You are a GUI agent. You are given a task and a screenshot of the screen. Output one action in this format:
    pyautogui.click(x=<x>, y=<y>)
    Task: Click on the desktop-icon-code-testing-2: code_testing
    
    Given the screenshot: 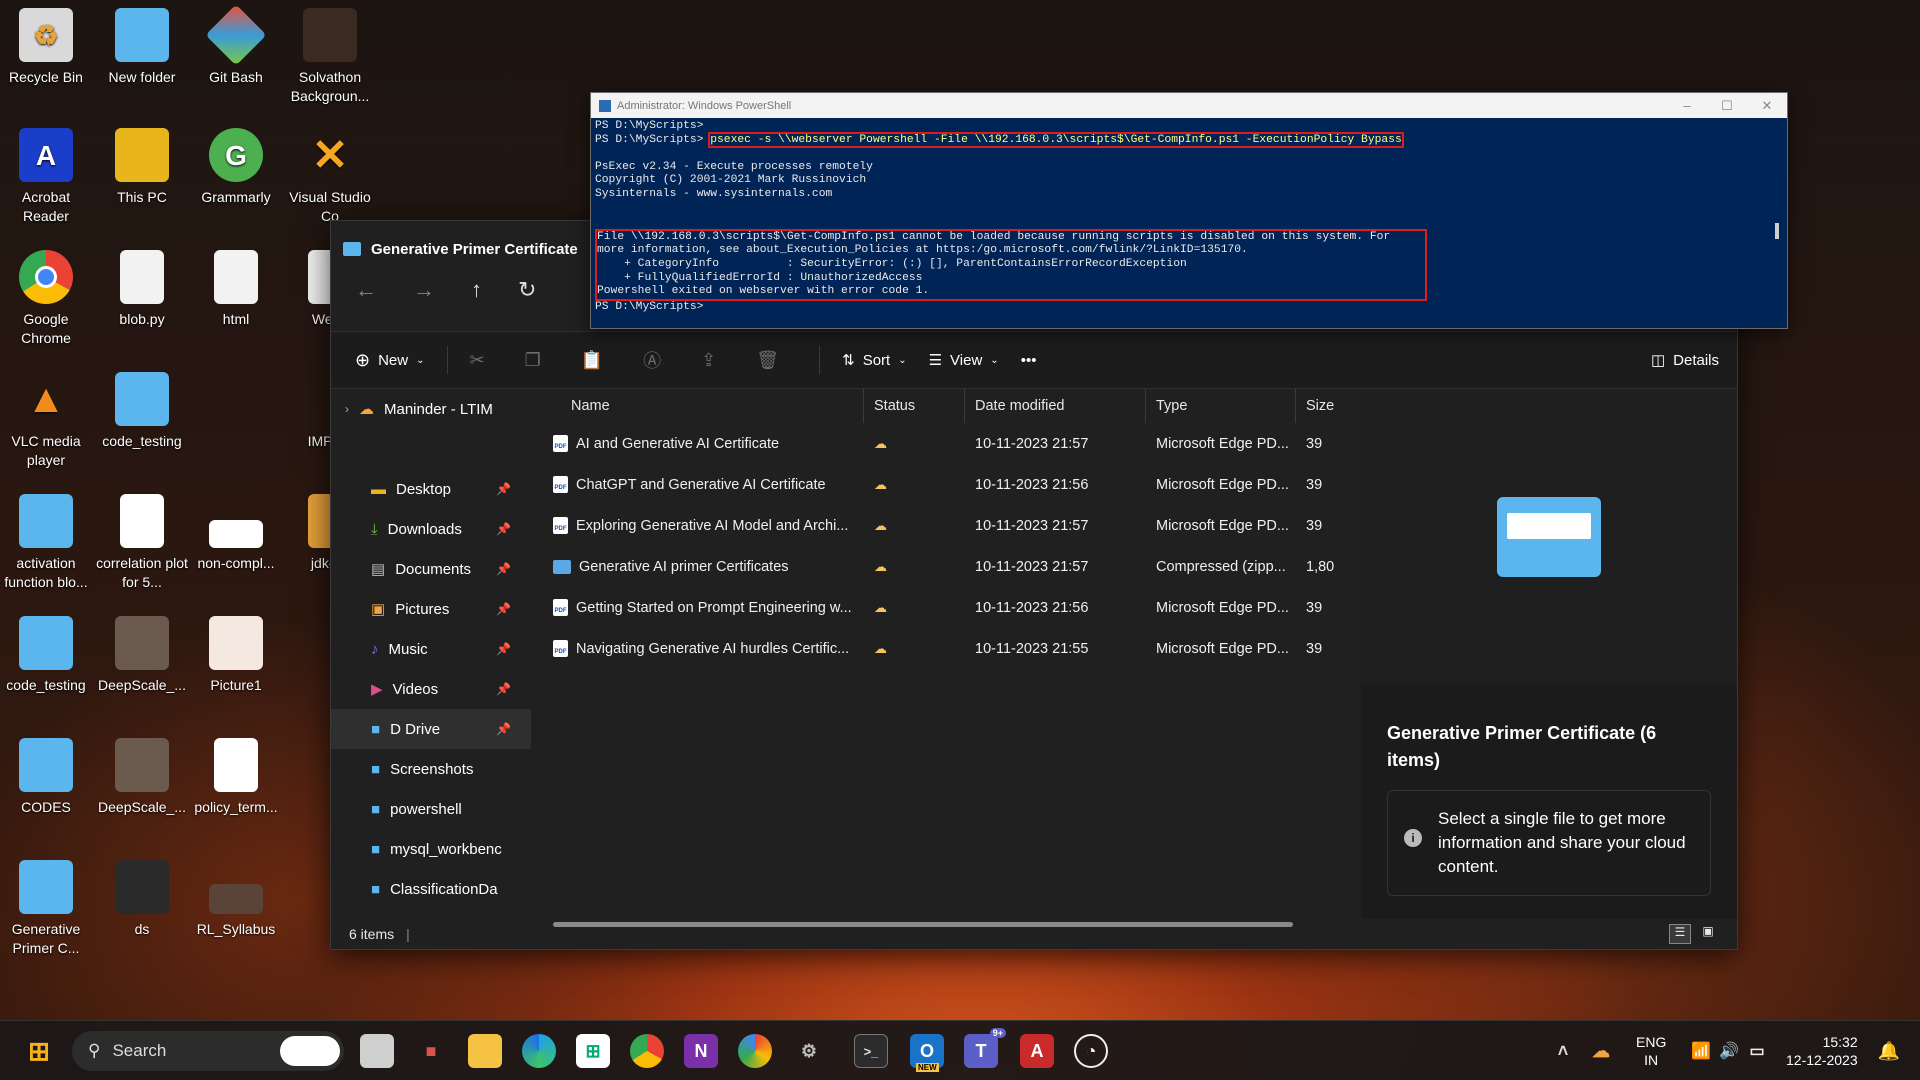 What is the action you would take?
    pyautogui.click(x=46, y=655)
    